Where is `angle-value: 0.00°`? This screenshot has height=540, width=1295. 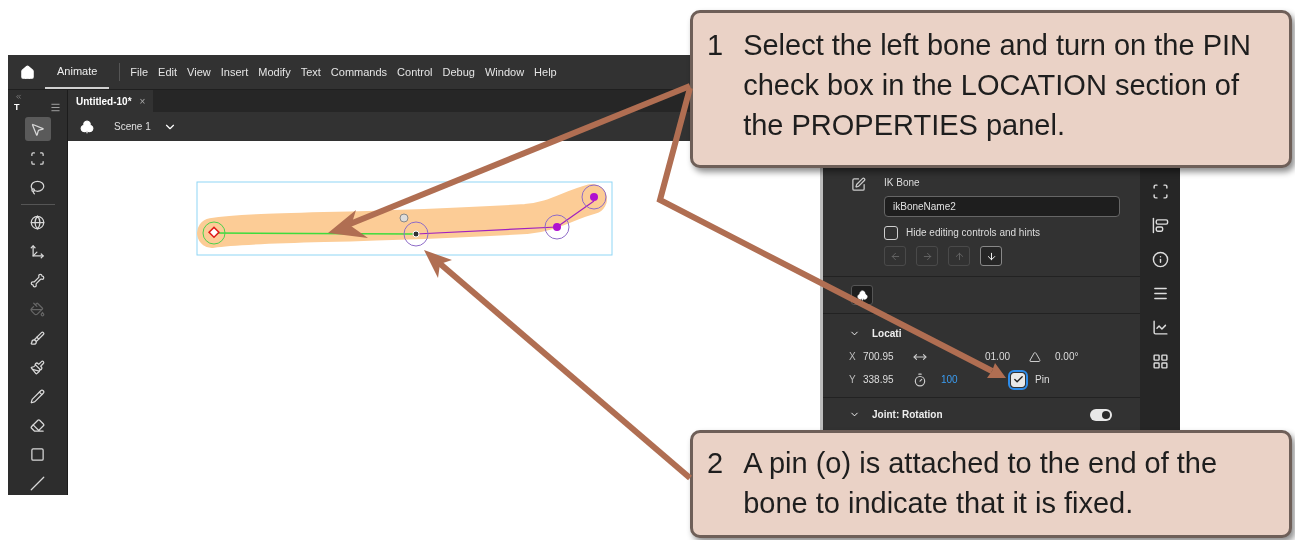 angle-value: 0.00° is located at coordinates (1067, 356).